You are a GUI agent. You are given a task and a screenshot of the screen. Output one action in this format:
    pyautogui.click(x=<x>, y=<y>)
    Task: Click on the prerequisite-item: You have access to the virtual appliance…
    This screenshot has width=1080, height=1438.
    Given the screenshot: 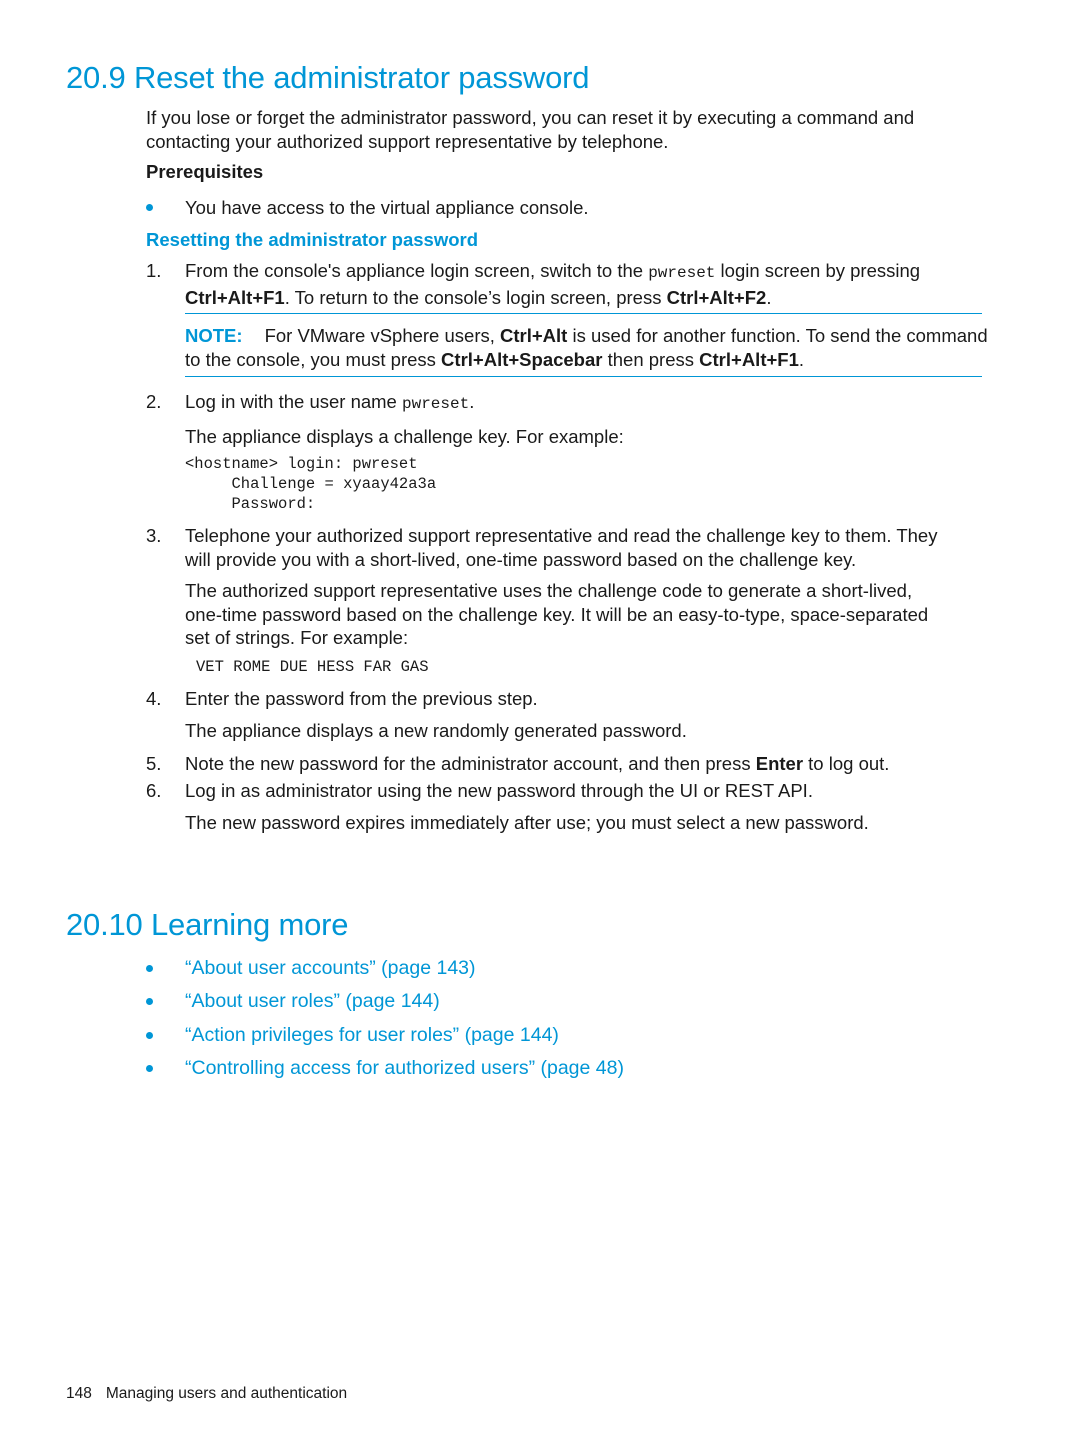 What is the action you would take?
    pyautogui.click(x=387, y=207)
    